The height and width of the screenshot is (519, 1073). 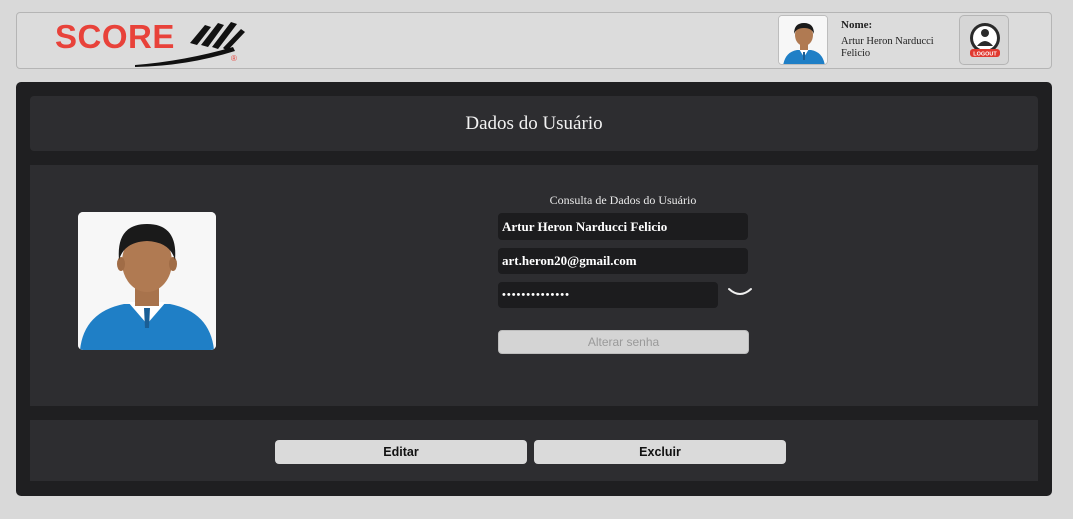 What do you see at coordinates (660, 452) in the screenshot?
I see `delete-button: Excluir` at bounding box center [660, 452].